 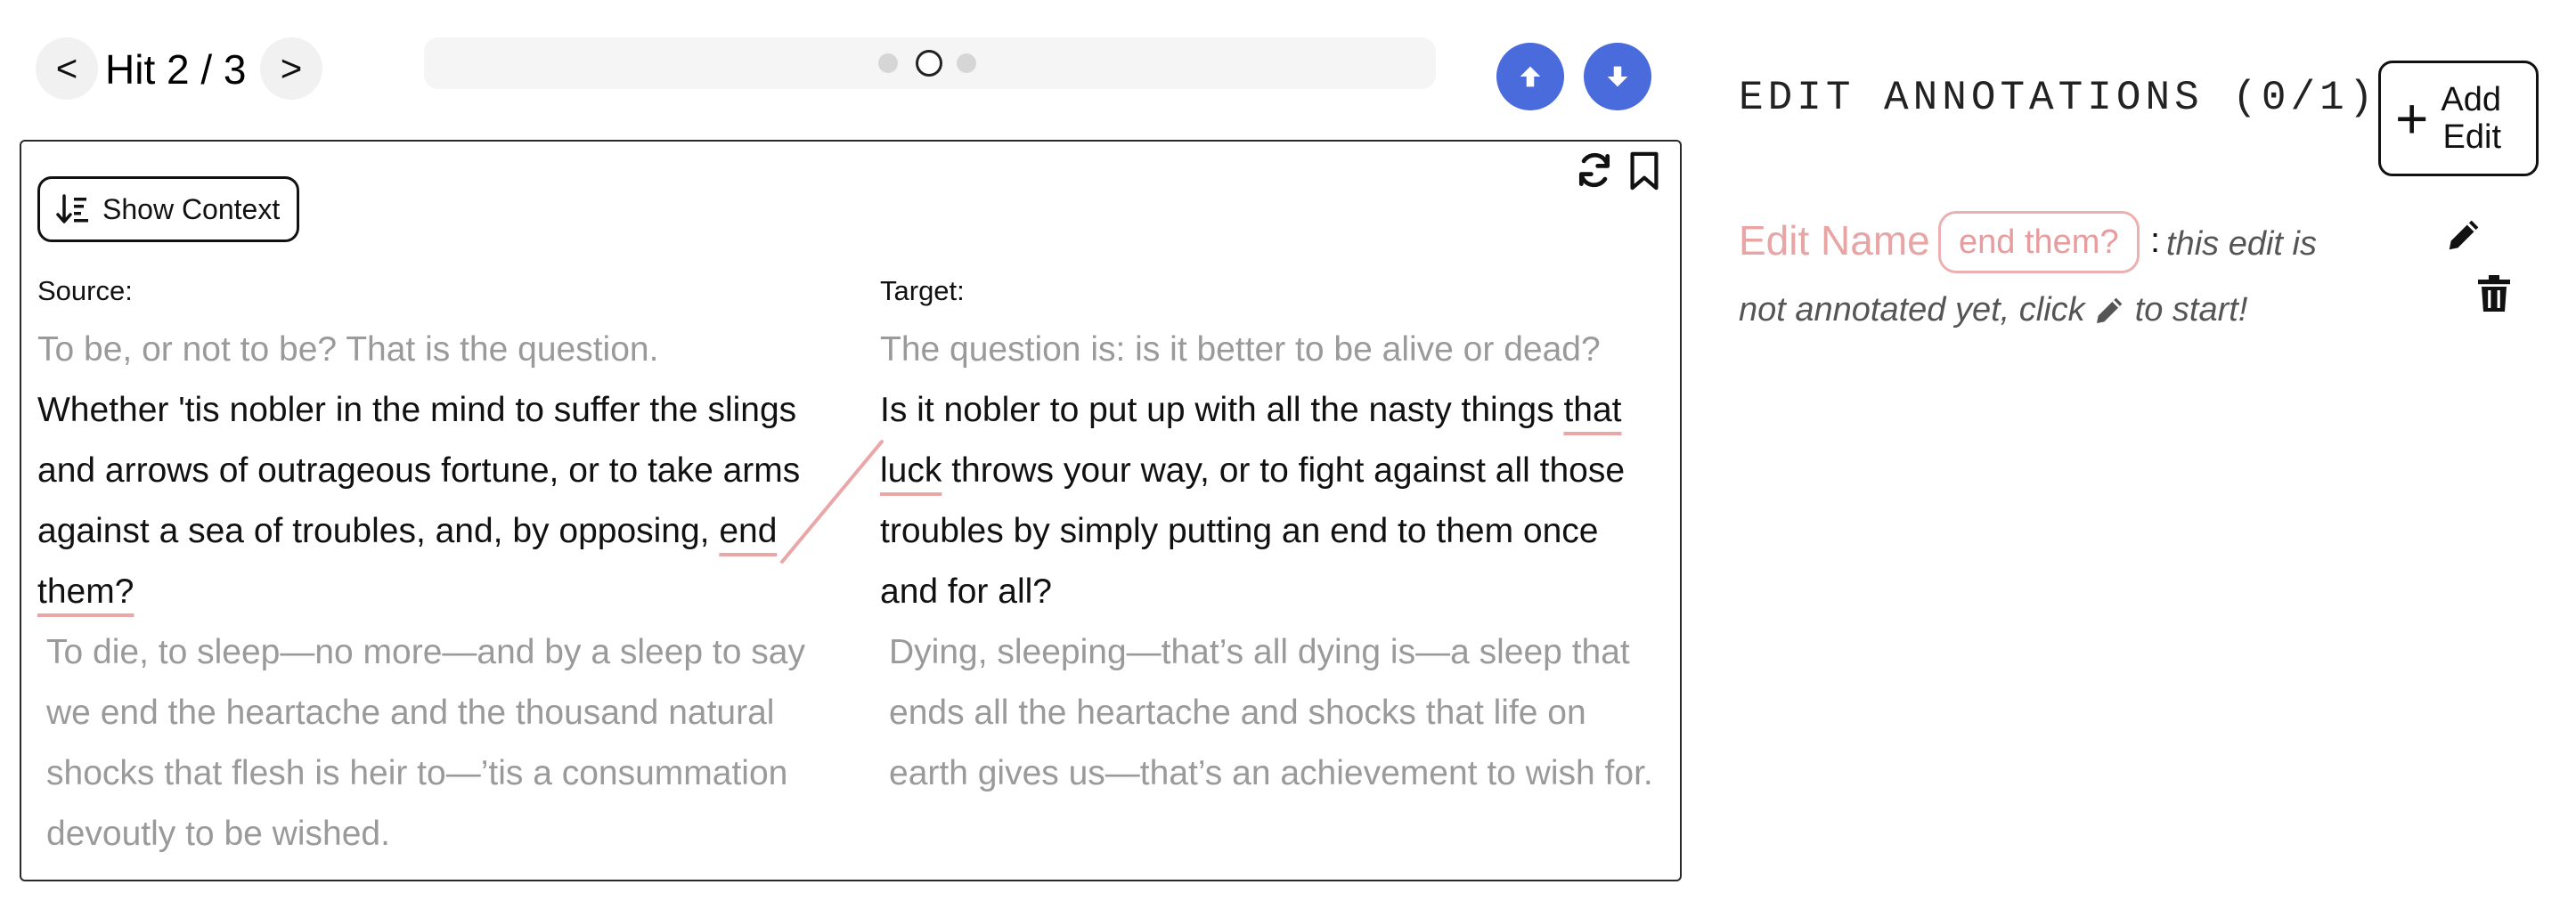 I want to click on refresh-button, so click(x=1595, y=170).